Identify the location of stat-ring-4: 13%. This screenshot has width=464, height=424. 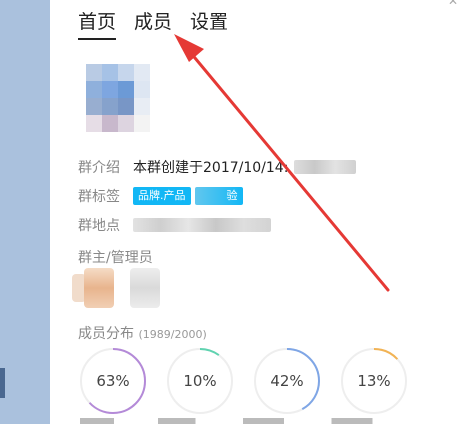
(374, 381).